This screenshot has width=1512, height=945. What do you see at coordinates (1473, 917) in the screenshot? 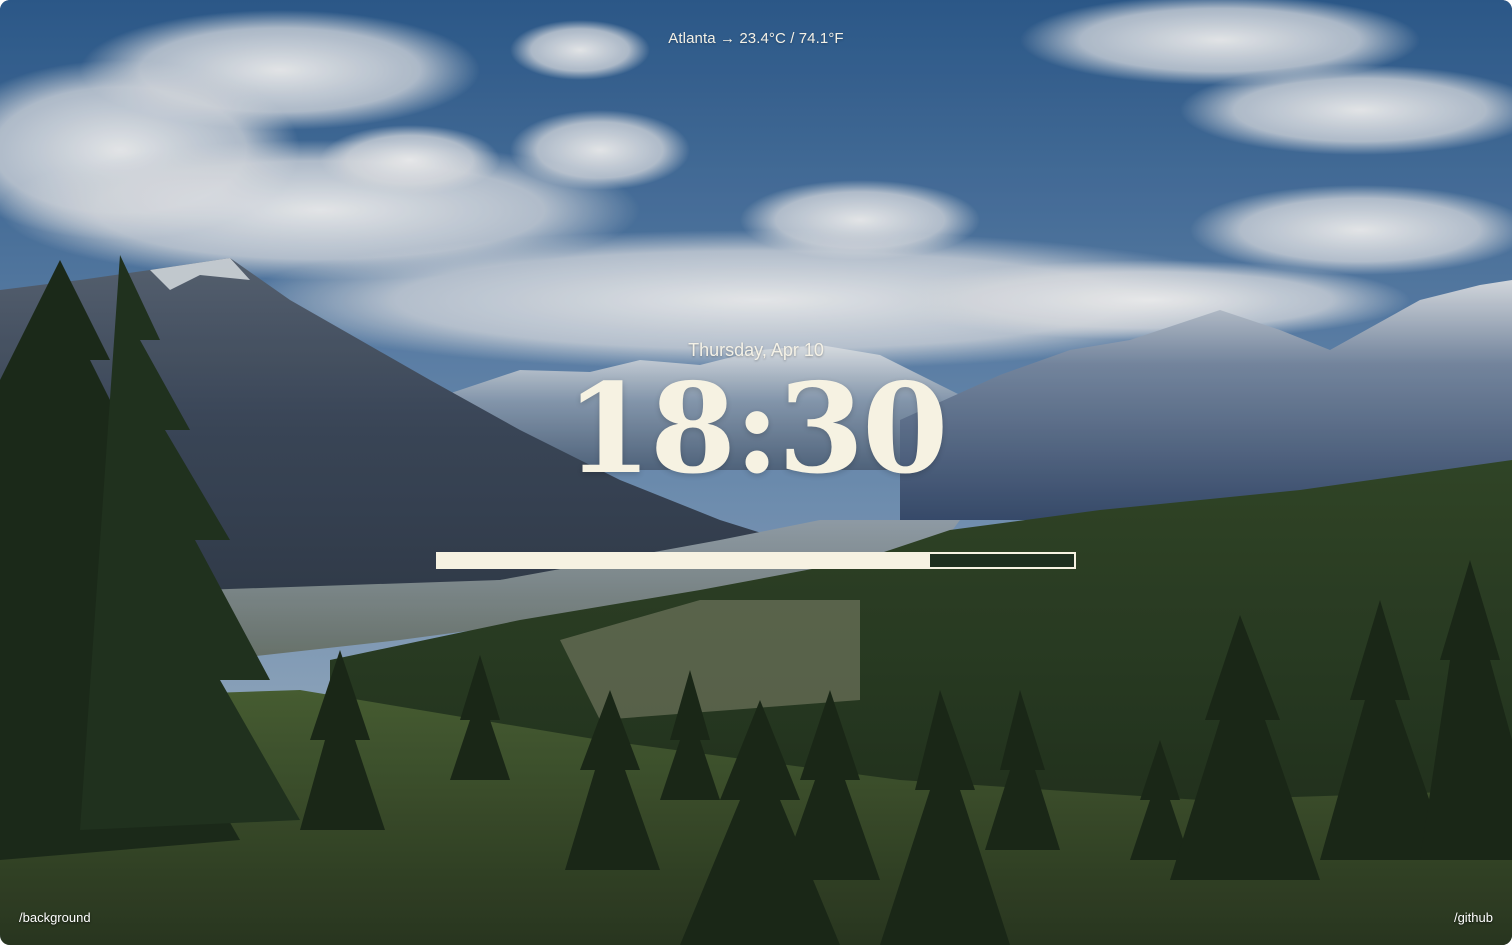
I see `github-link: /github` at bounding box center [1473, 917].